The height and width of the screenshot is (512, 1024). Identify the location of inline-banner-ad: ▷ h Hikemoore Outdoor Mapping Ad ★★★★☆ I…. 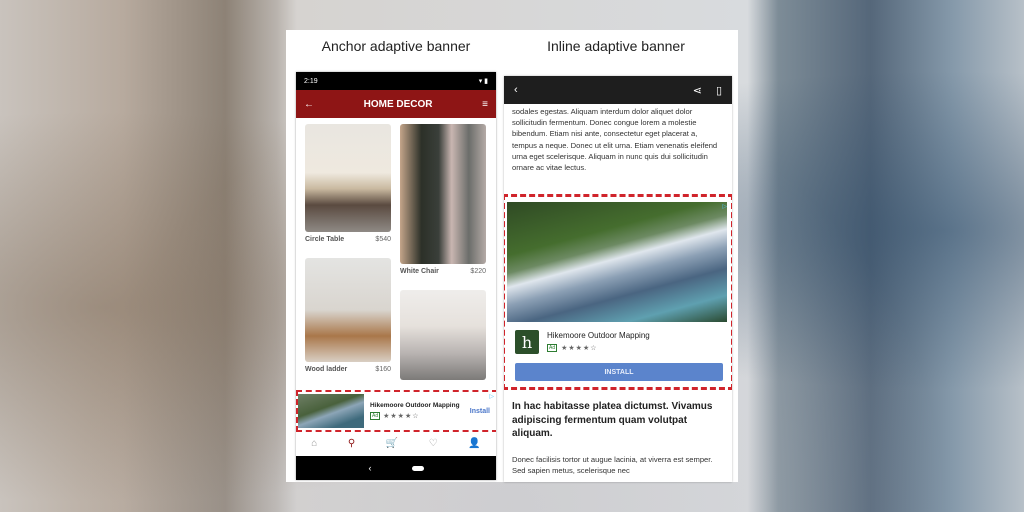
(618, 292).